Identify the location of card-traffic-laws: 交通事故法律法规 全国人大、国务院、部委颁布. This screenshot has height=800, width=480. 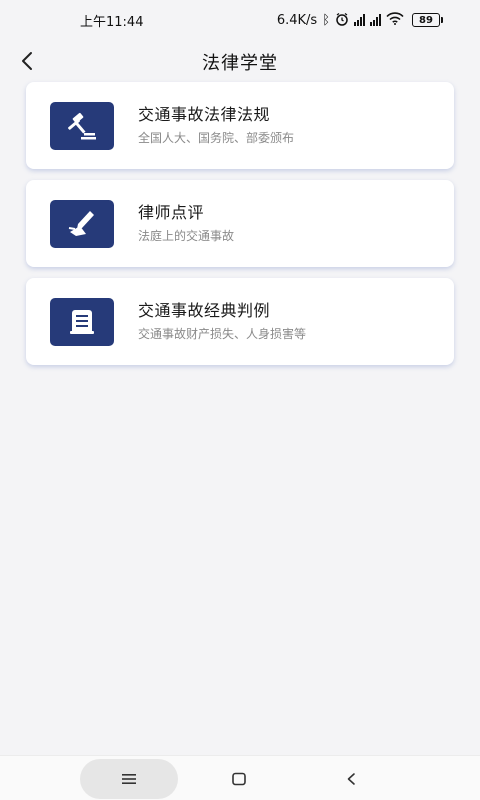
(240, 125).